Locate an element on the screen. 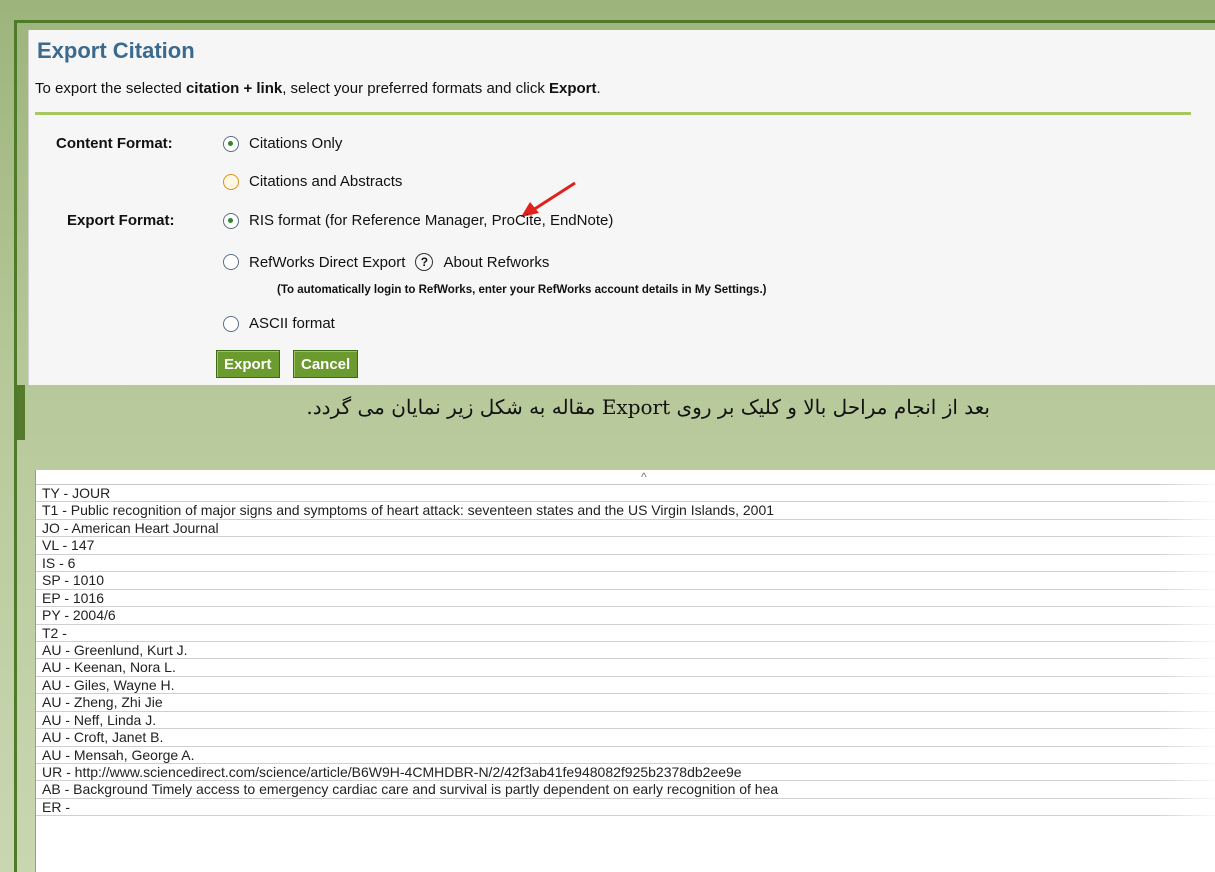  intro-text-1: To export the selected is located at coordinates (110, 88).